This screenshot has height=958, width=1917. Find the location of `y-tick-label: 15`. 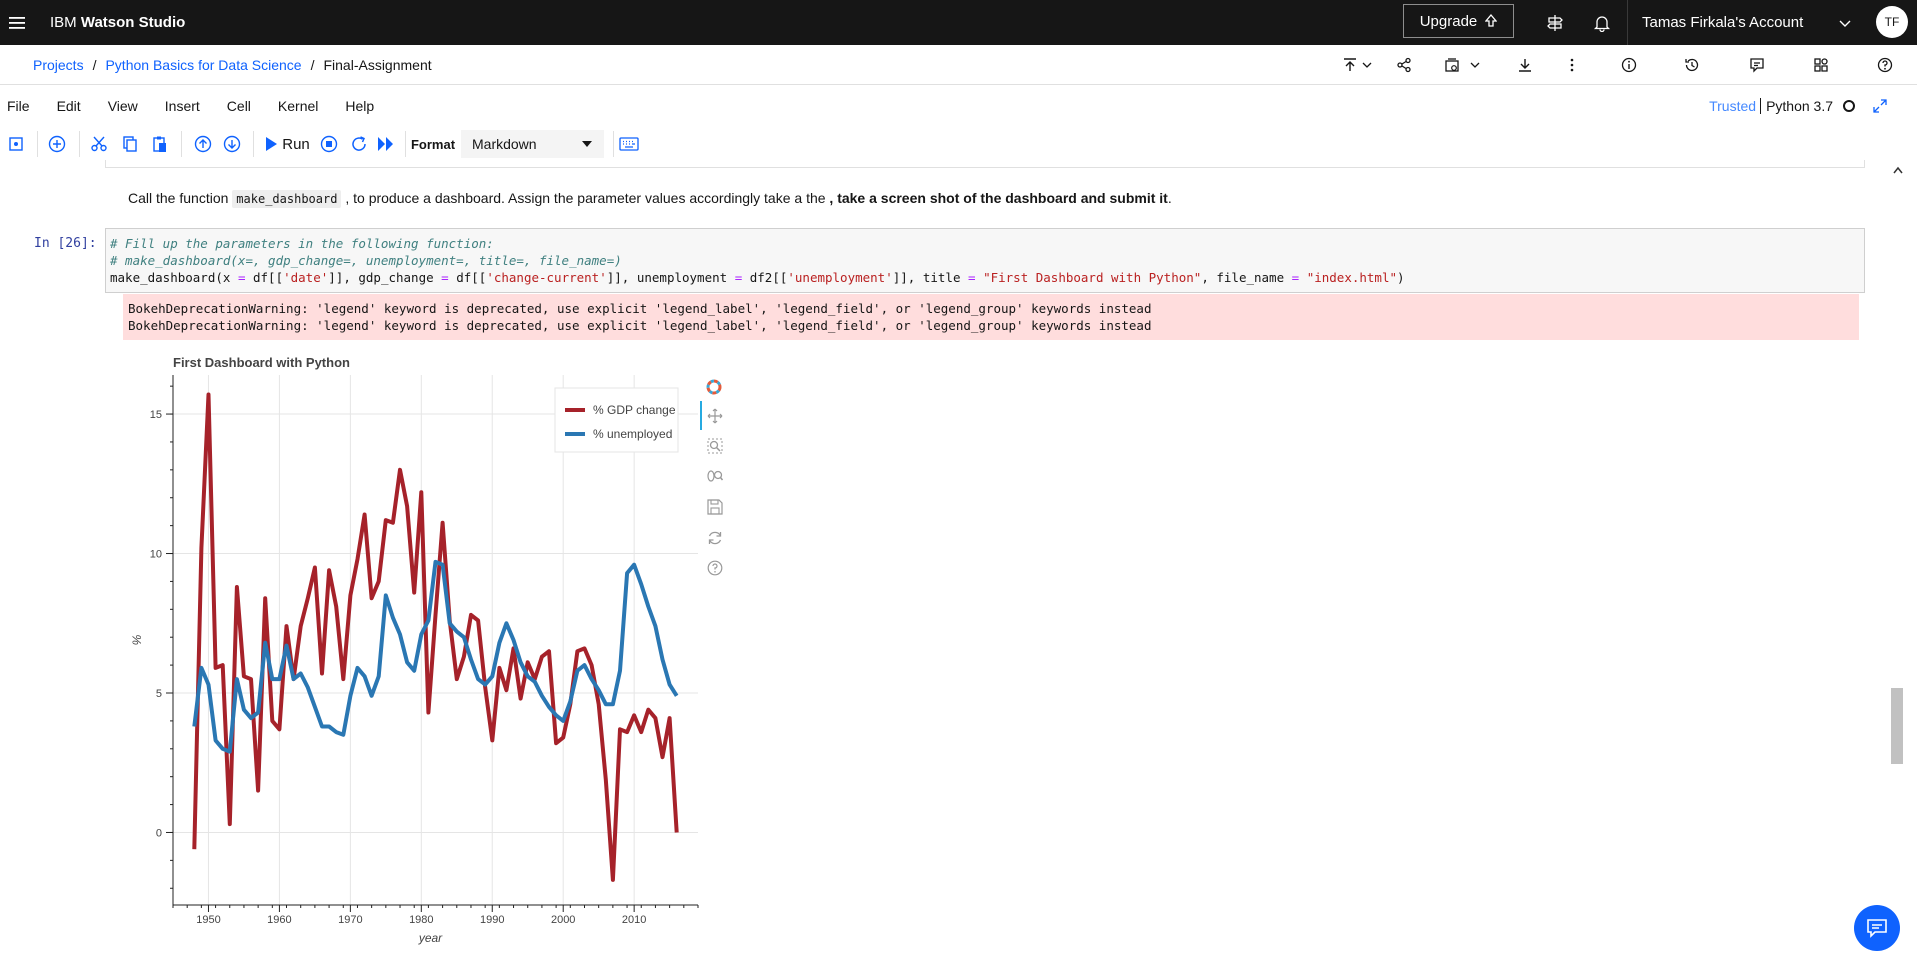

y-tick-label: 15 is located at coordinates (156, 415).